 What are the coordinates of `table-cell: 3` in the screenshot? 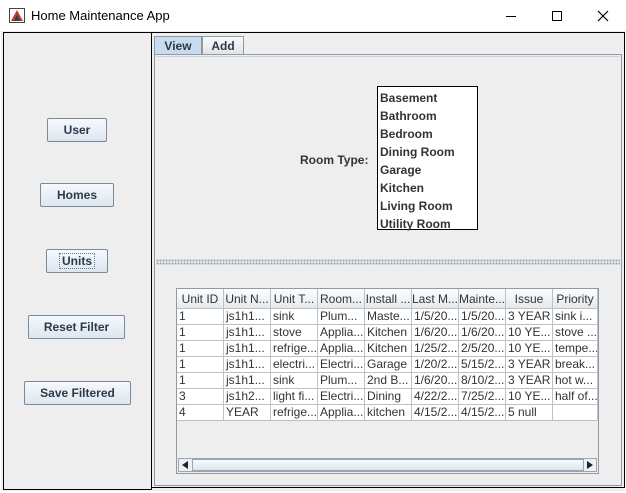 It's located at (200, 397).